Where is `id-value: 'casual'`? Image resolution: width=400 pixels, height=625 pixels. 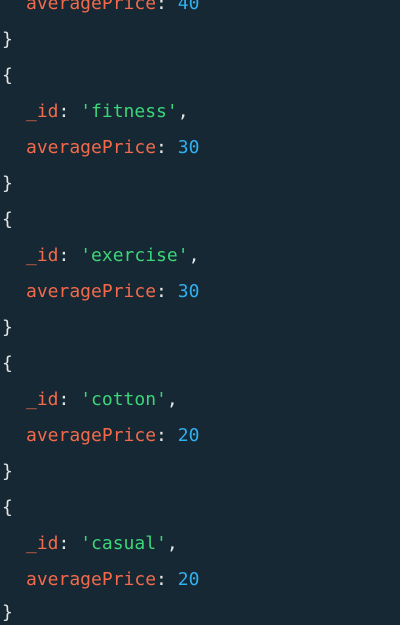 id-value: 'casual' is located at coordinates (123, 543).